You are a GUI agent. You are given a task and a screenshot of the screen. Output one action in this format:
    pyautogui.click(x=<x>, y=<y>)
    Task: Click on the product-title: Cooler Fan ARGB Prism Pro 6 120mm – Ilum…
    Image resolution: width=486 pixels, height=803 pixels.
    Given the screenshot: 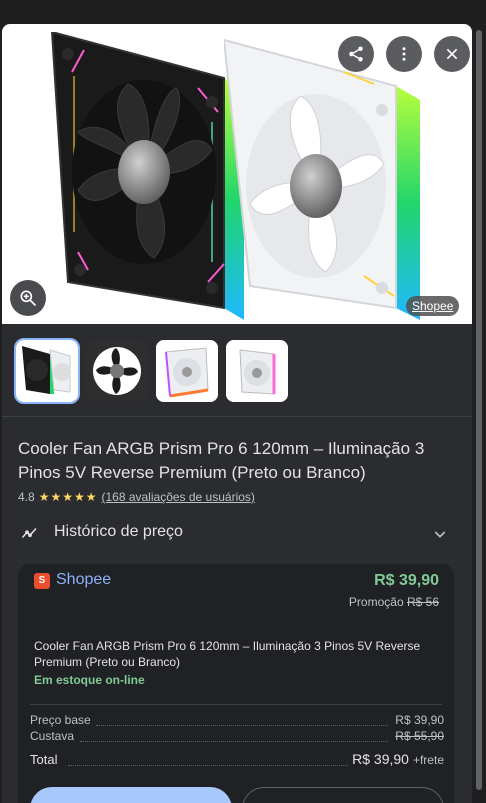 What is the action you would take?
    pyautogui.click(x=221, y=460)
    